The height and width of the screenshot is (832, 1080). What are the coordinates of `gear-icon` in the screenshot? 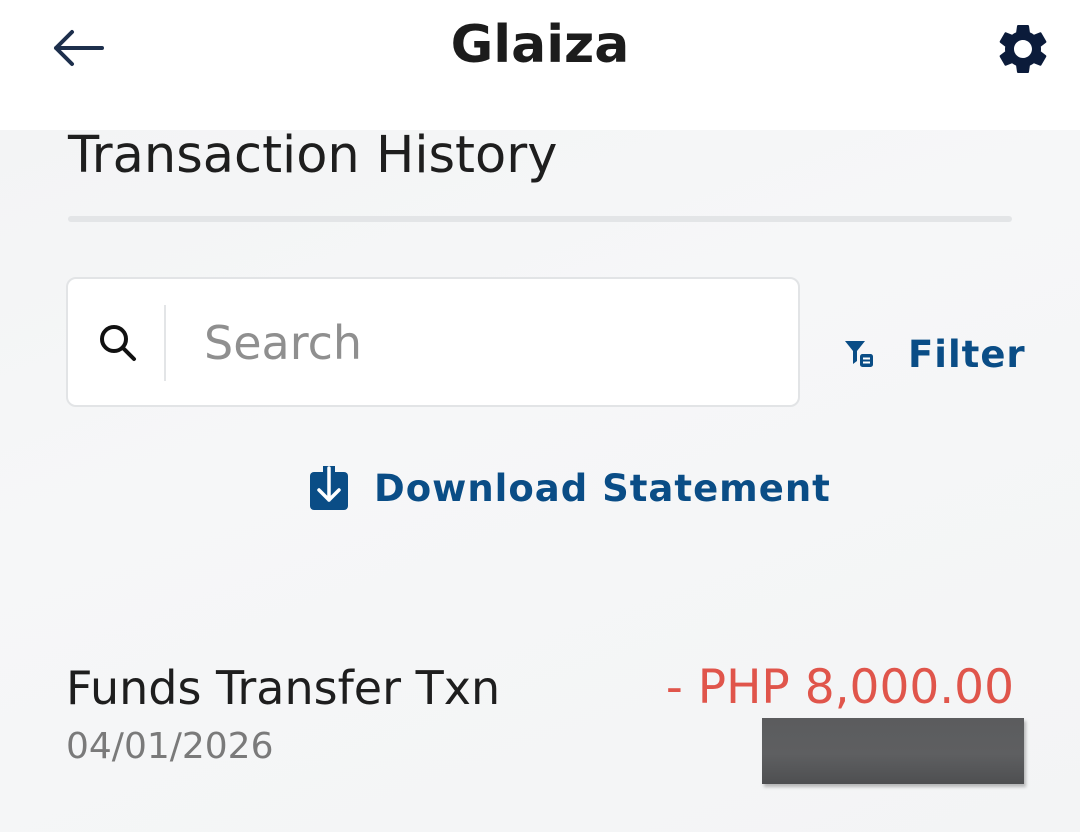 It's located at (1023, 48).